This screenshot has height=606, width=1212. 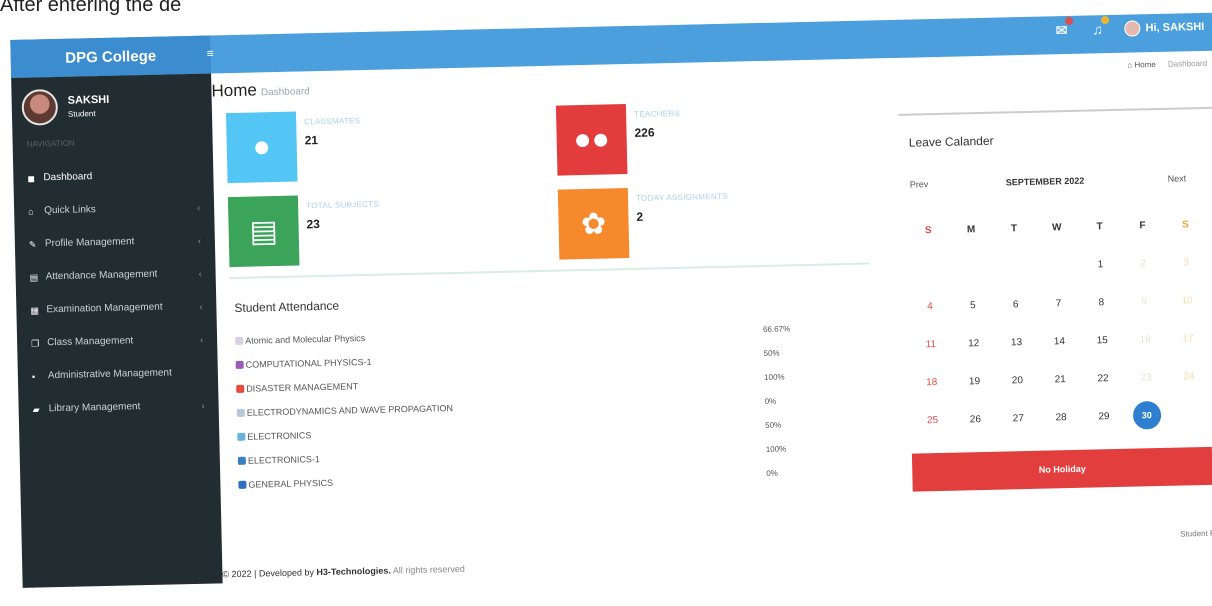 What do you see at coordinates (70, 210) in the screenshot?
I see `sidebar-item-label: Quick Links` at bounding box center [70, 210].